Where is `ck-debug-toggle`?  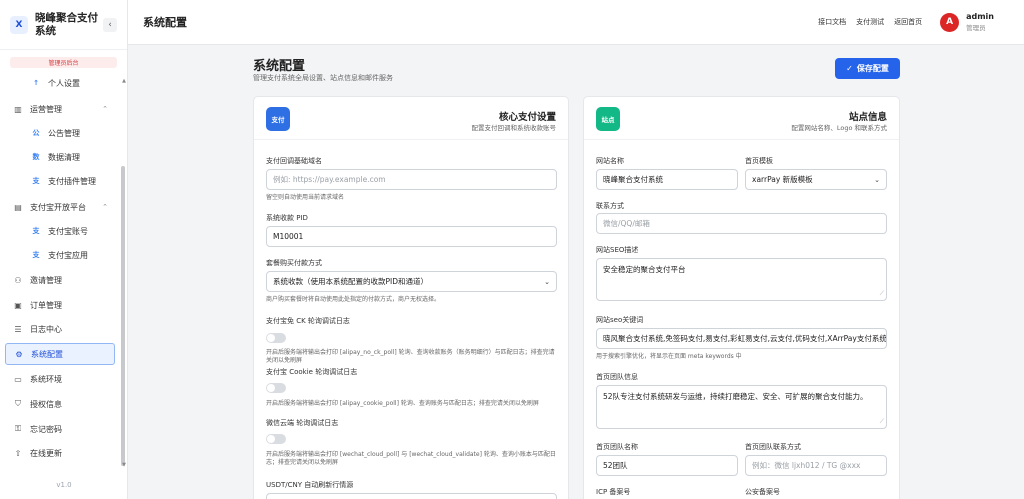 ck-debug-toggle is located at coordinates (276, 338).